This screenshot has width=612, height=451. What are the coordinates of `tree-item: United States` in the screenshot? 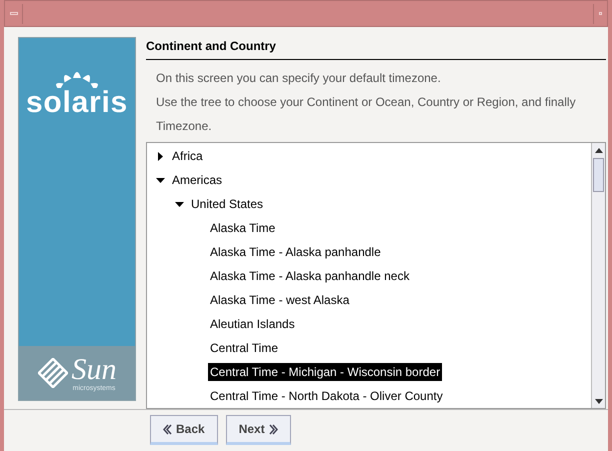 It's located at (227, 204).